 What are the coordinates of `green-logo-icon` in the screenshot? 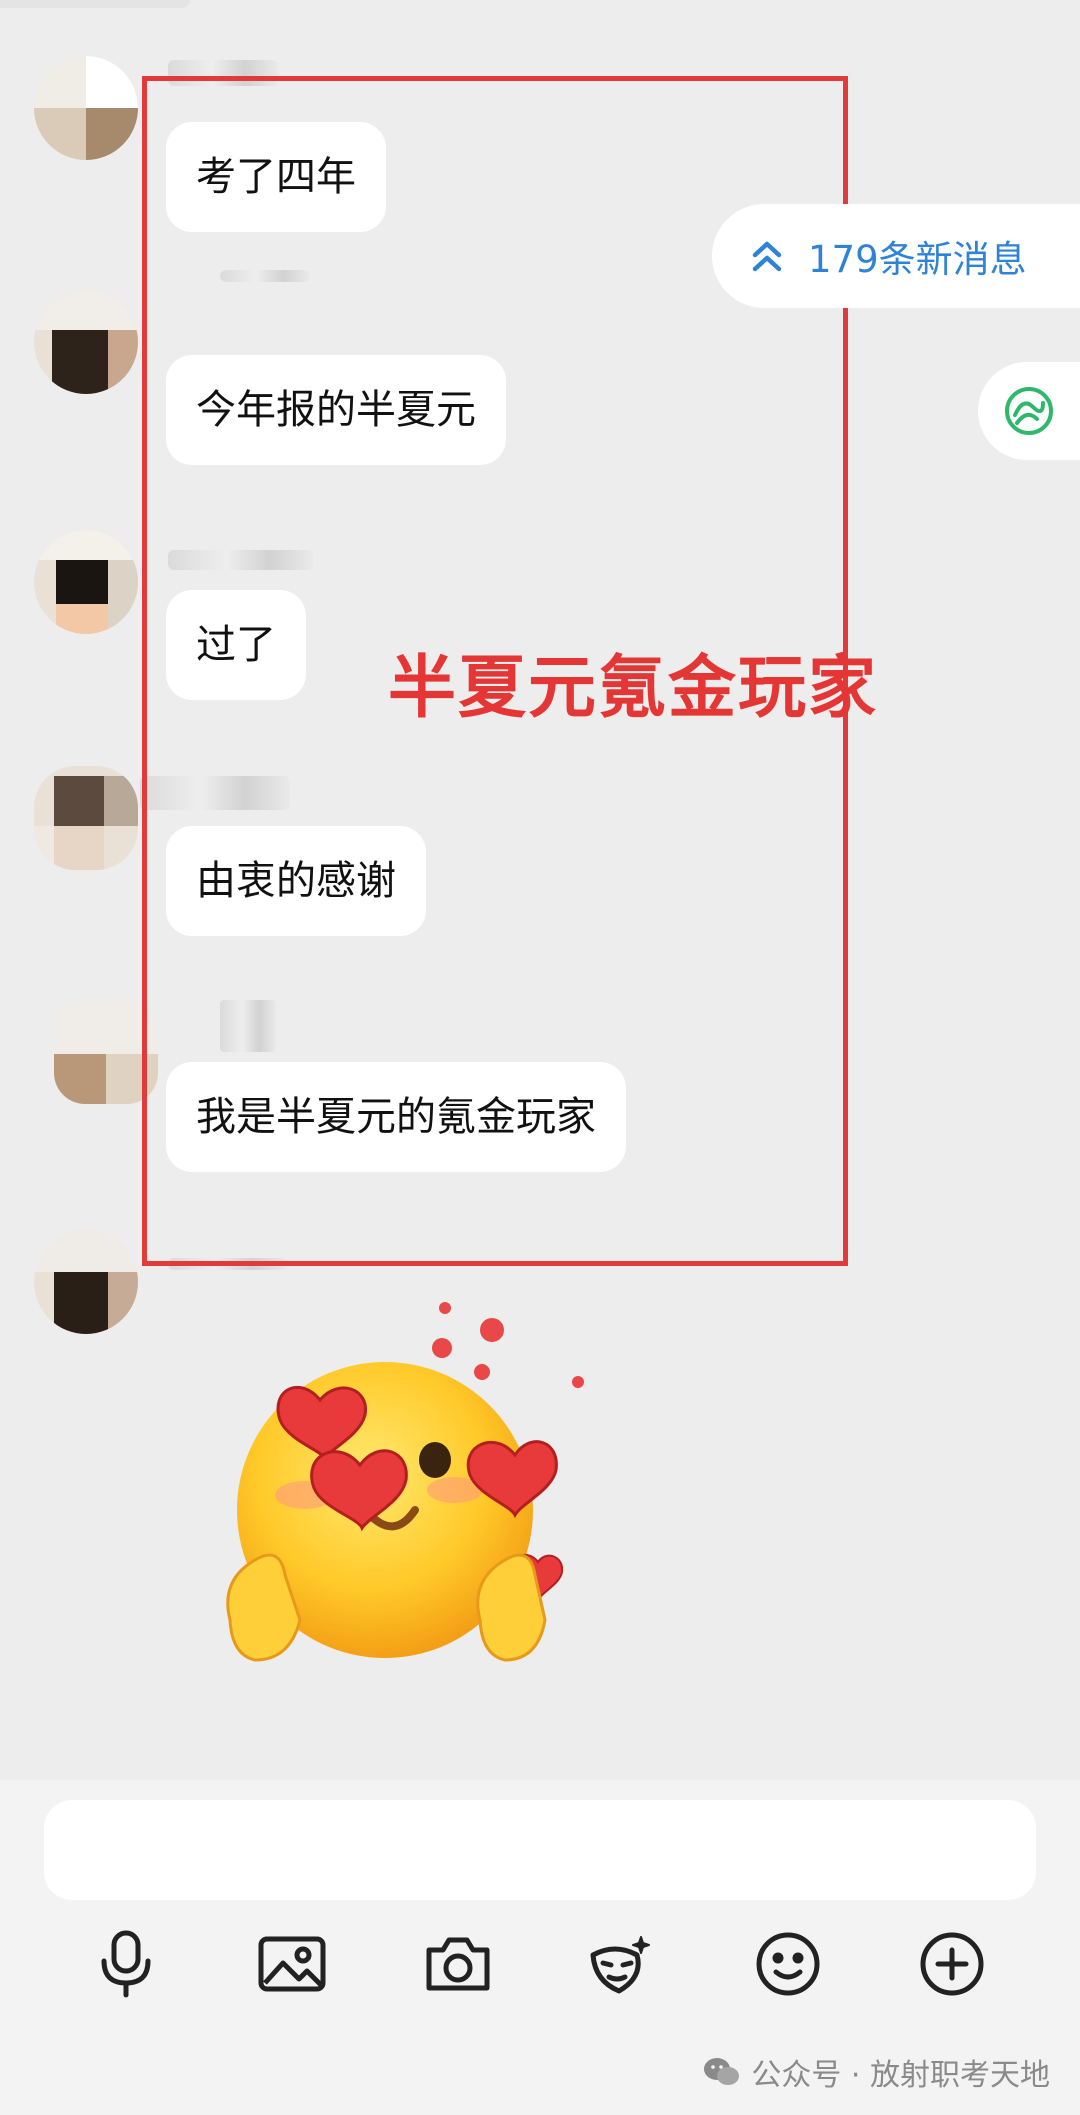 It's located at (1029, 411).